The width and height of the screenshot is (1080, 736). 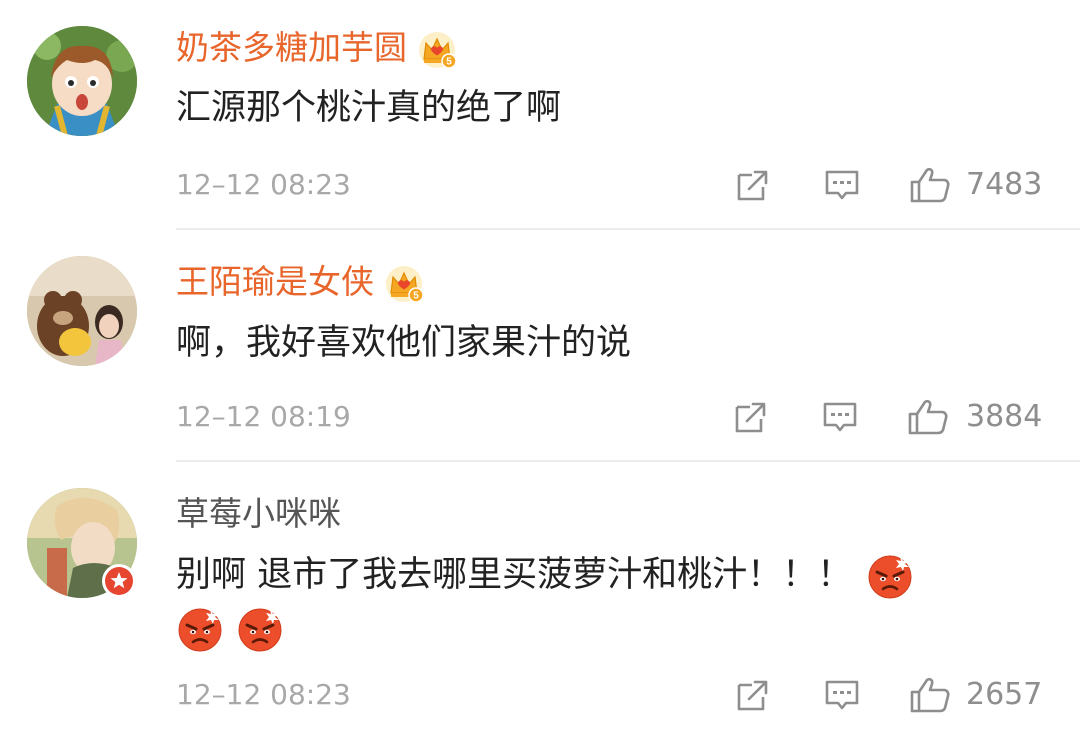 I want to click on comment-text: 汇源那个桃汁真的绝了啊, so click(x=369, y=108).